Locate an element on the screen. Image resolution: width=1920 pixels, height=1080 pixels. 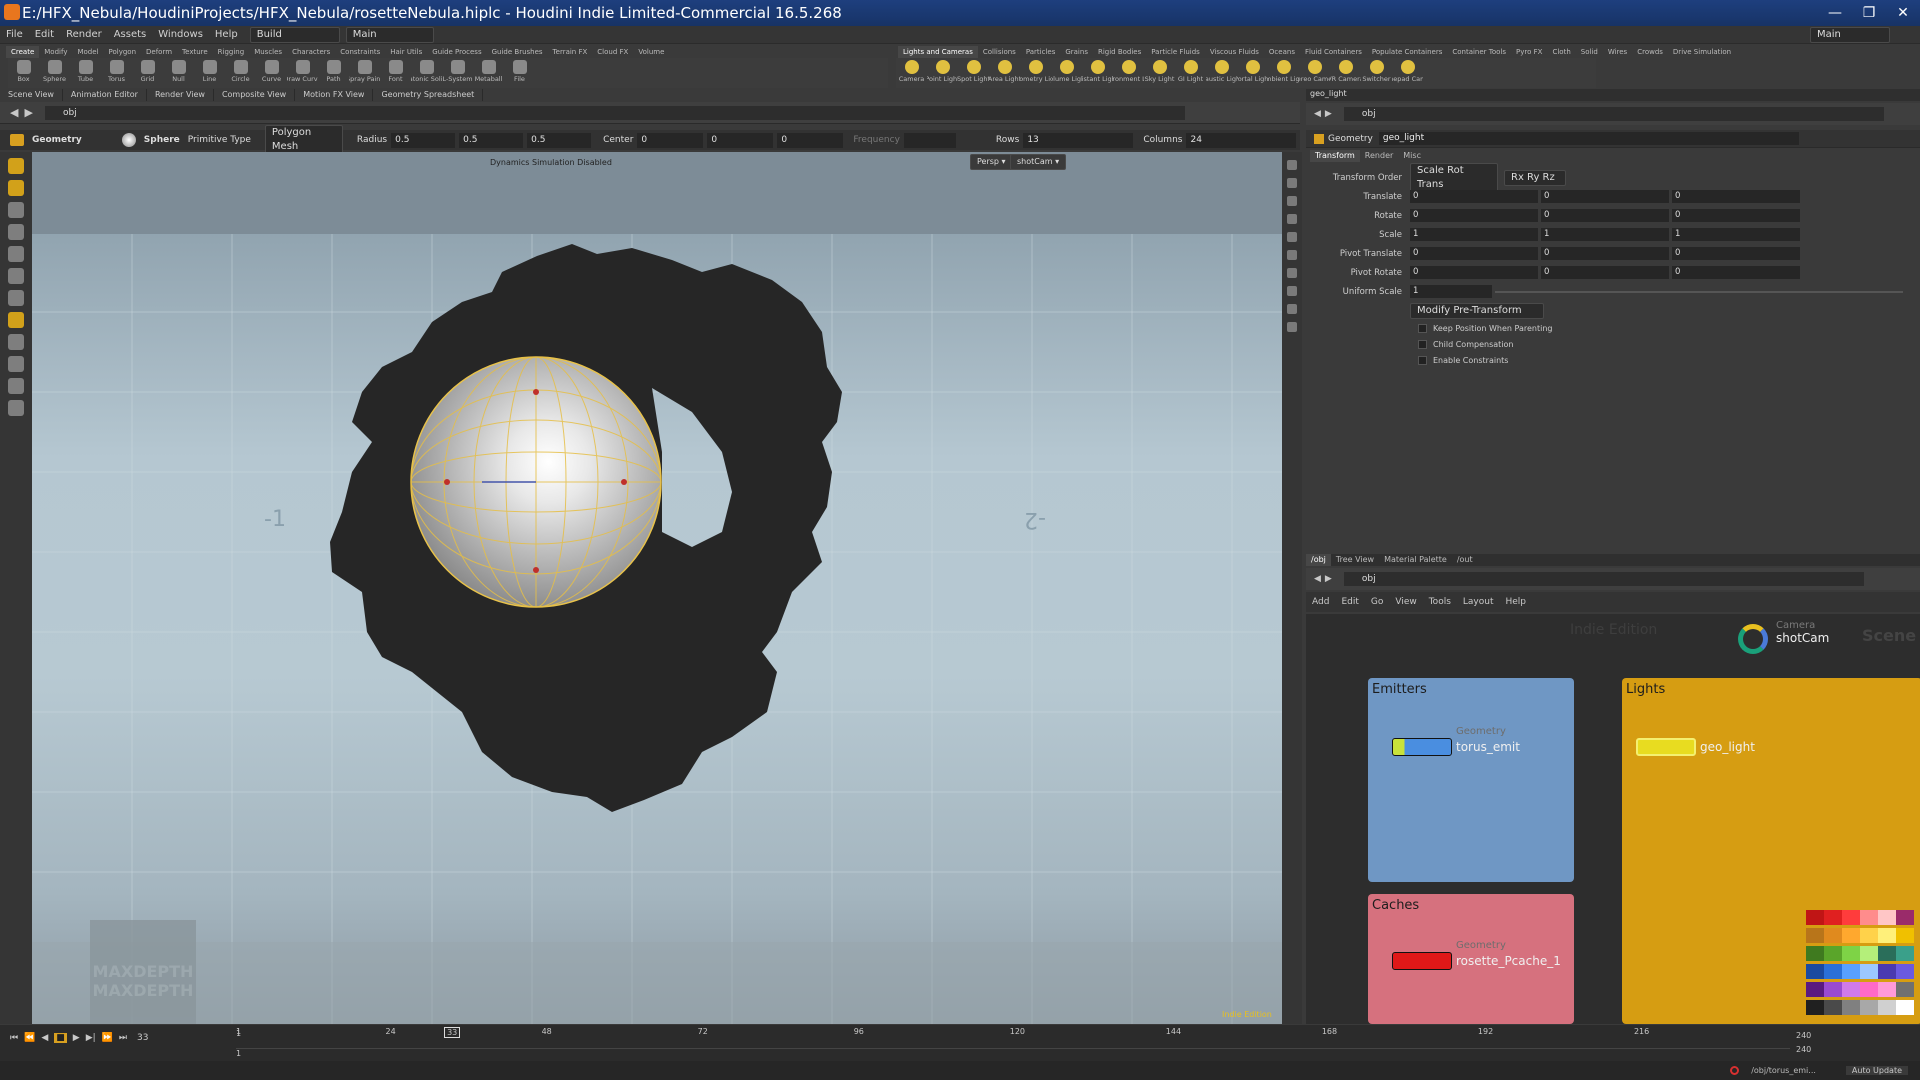
lighting-icon is located at coordinates (1292, 201).